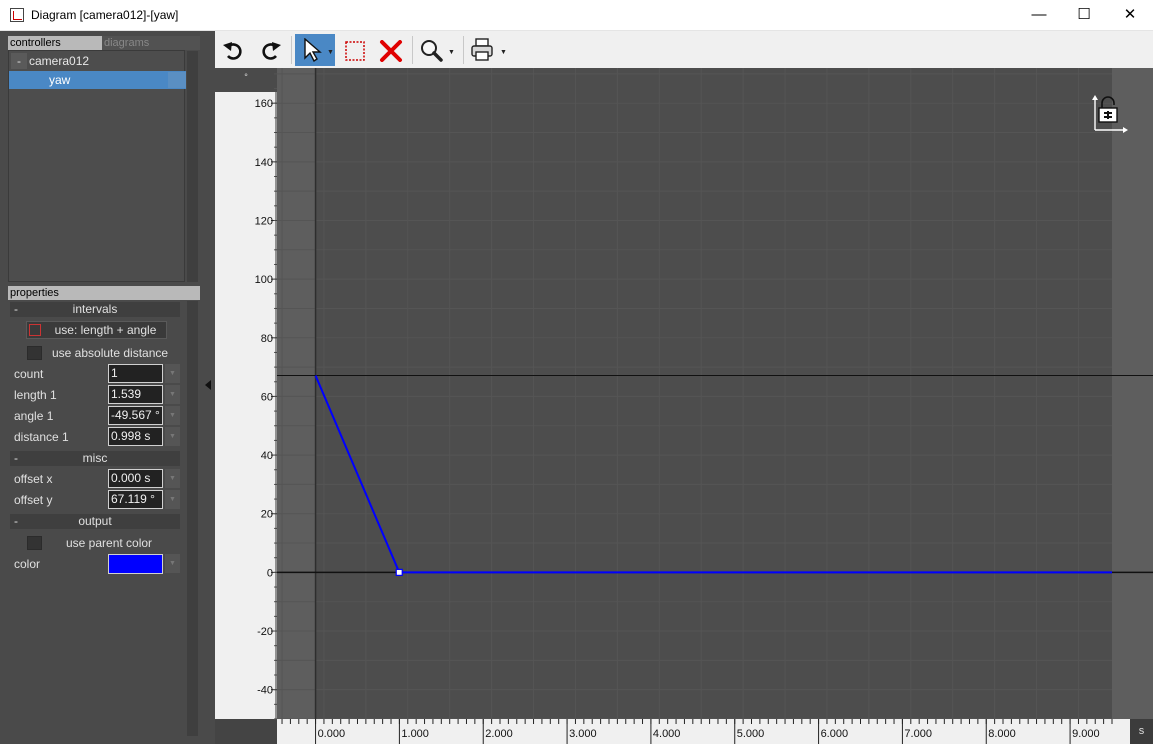 The height and width of the screenshot is (744, 1153). I want to click on delete-icon, so click(391, 51).